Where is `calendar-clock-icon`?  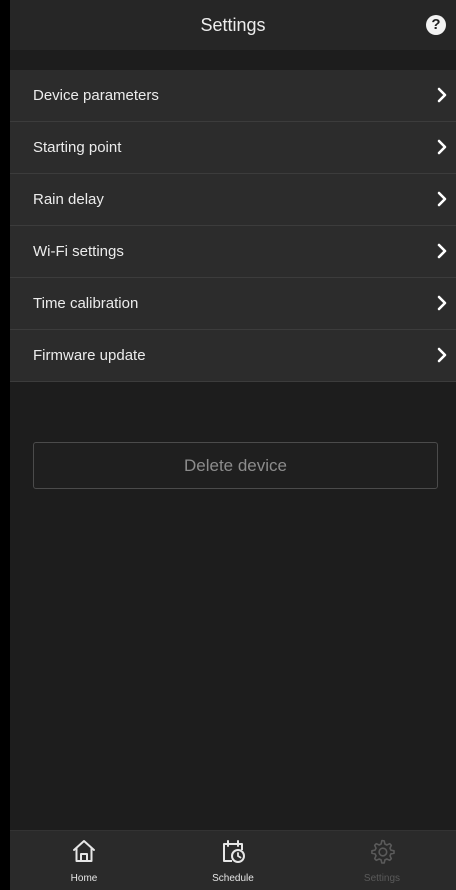 calendar-clock-icon is located at coordinates (234, 851).